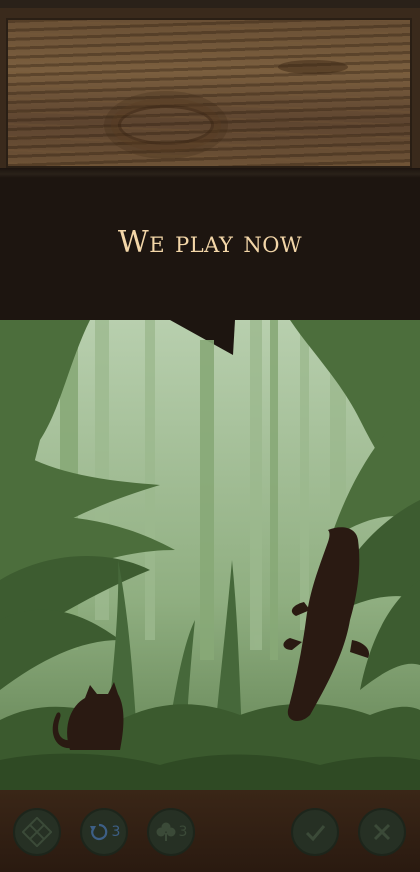  What do you see at coordinates (183, 832) in the screenshot?
I see `hint-count: 3` at bounding box center [183, 832].